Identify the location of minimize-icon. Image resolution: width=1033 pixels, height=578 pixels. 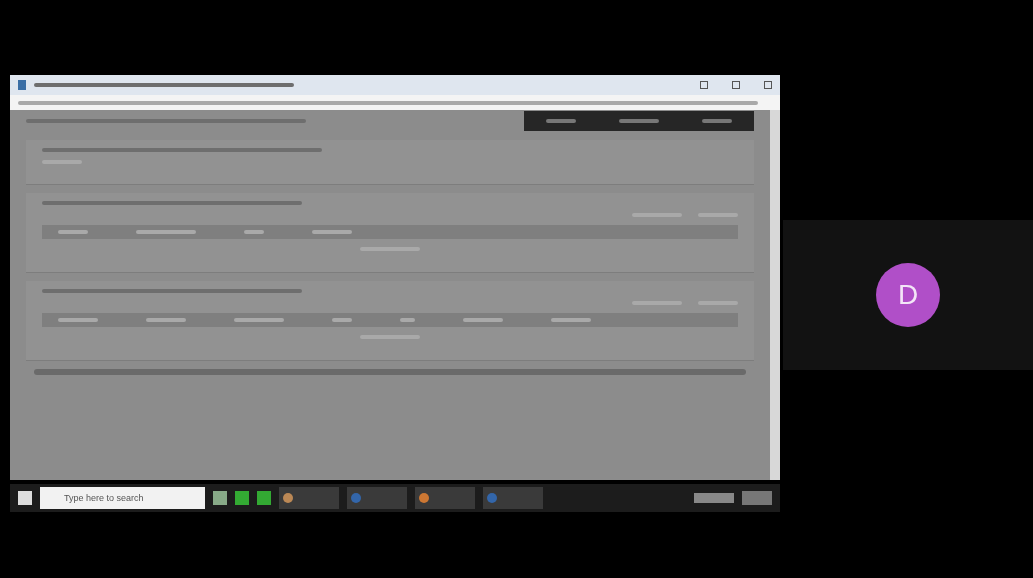
(704, 85).